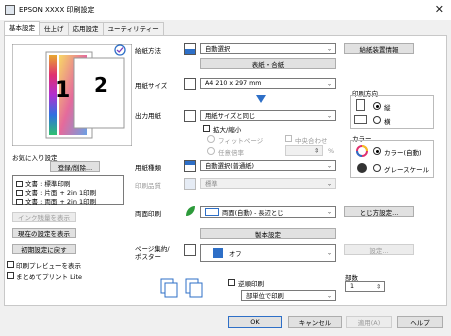 The height and width of the screenshot is (336, 451). What do you see at coordinates (227, 130) in the screenshot?
I see `reduce-enlarge-label: 拡大/縮小` at bounding box center [227, 130].